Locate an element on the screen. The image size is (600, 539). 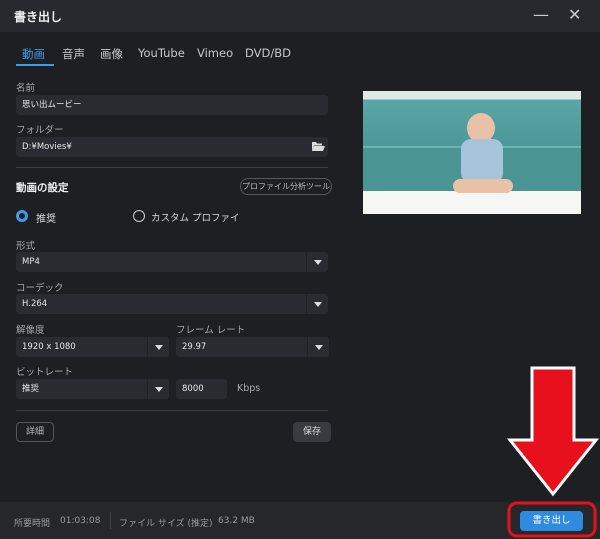
annotation-red-arrow-icon is located at coordinates (553, 452).